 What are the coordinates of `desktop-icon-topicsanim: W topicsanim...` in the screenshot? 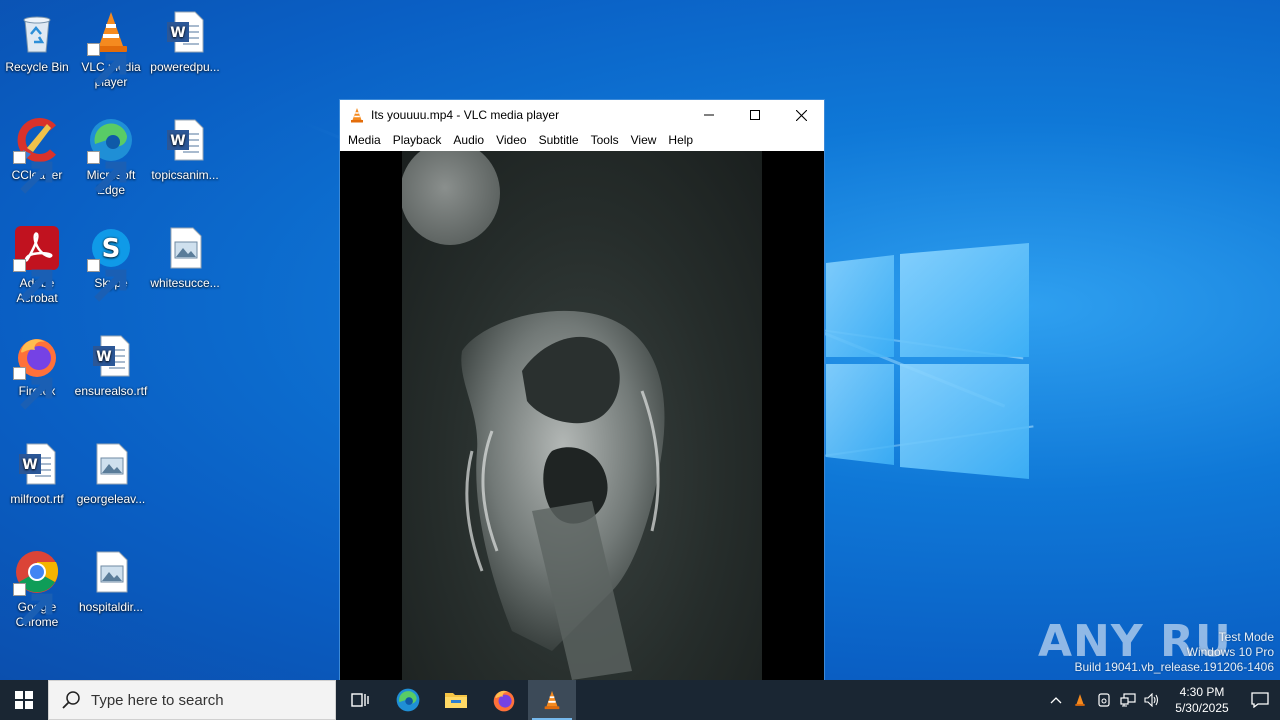 It's located at (185, 146).